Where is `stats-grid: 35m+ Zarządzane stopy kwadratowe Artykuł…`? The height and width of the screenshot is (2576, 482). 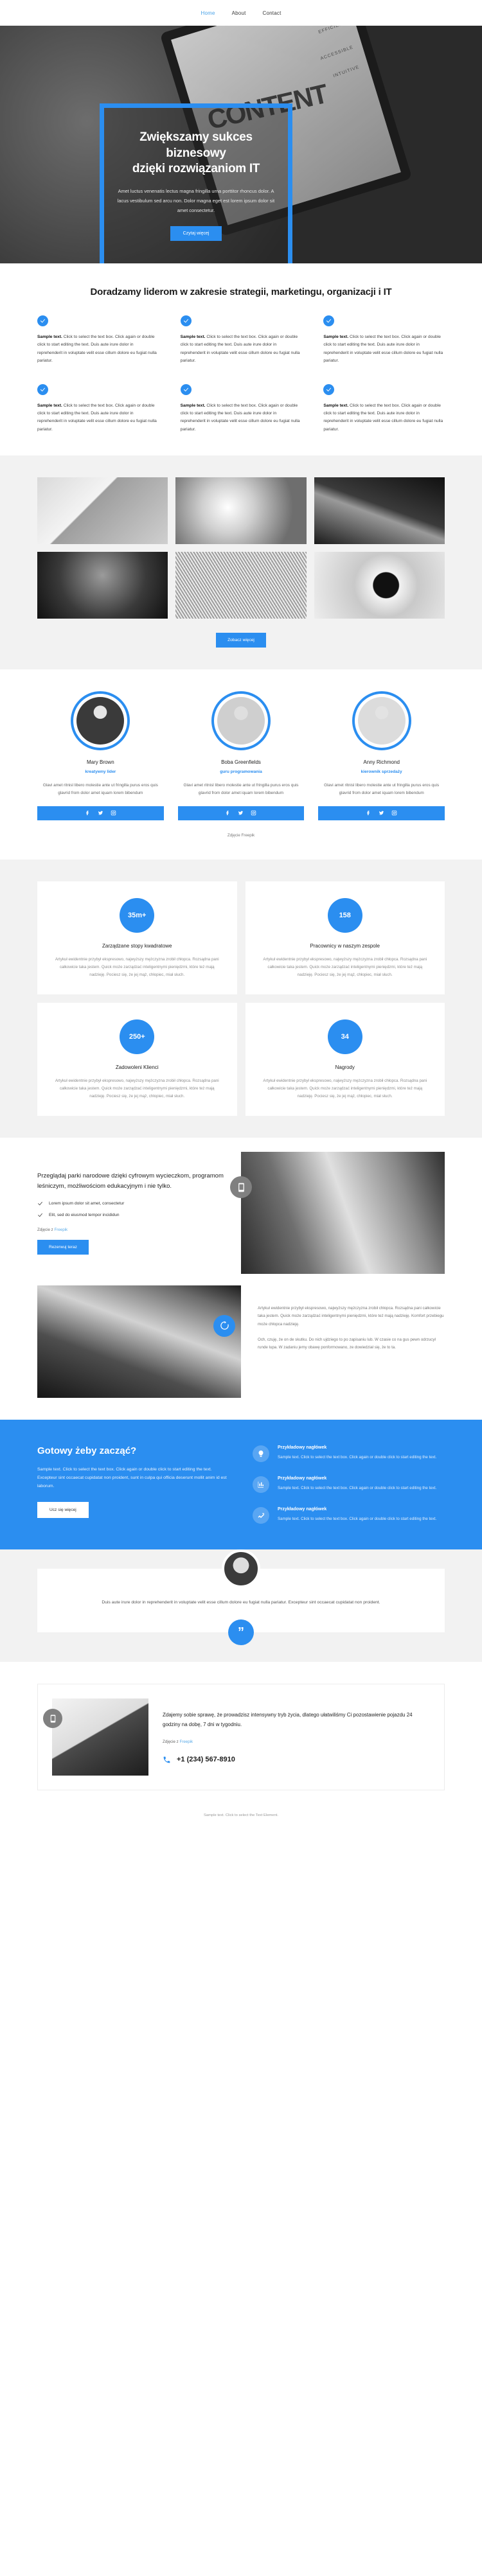
stats-grid: 35m+ Zarządzane stopy kwadratowe Artykuł… is located at coordinates (241, 998).